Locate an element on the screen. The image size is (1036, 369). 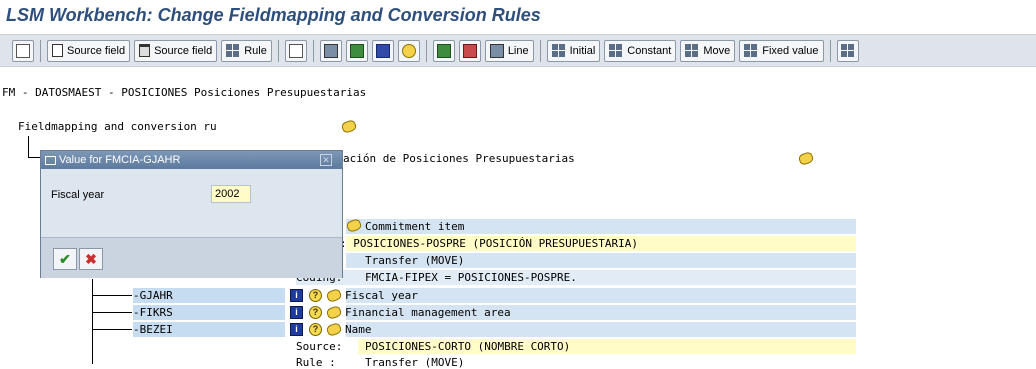
first-icon is located at coordinates (23, 50).